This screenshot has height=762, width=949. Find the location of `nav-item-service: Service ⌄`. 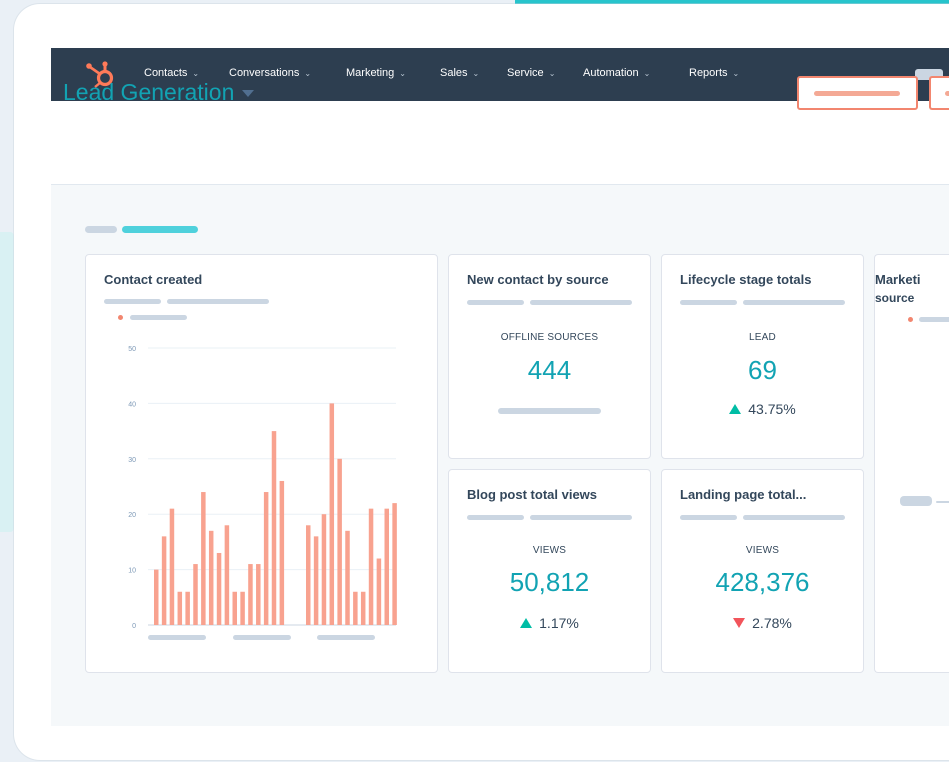

nav-item-service: Service ⌄ is located at coordinates (531, 73).